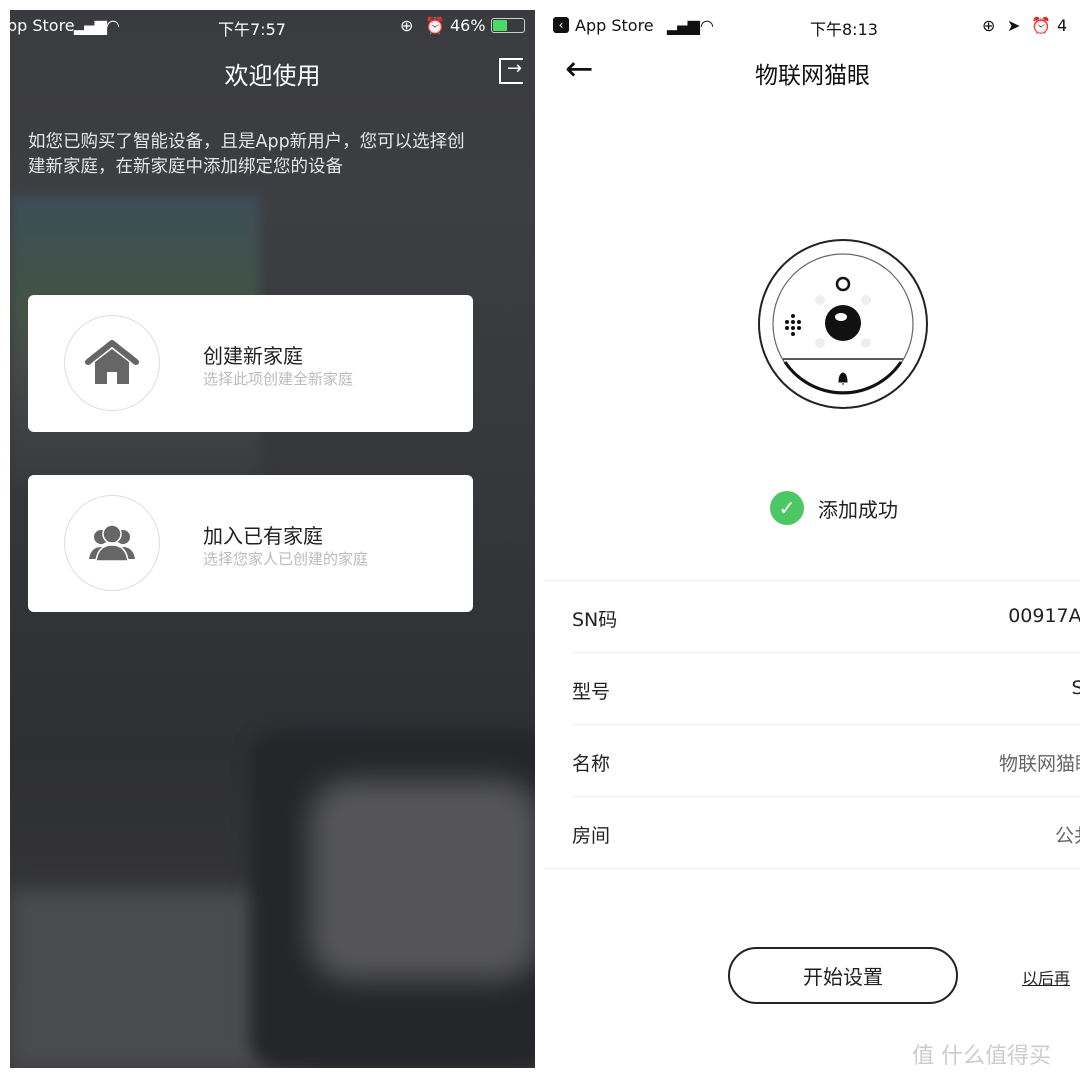 The image size is (1080, 1080). What do you see at coordinates (826, 761) in the screenshot?
I see `info-row-name: 名称 物联网猫眼` at bounding box center [826, 761].